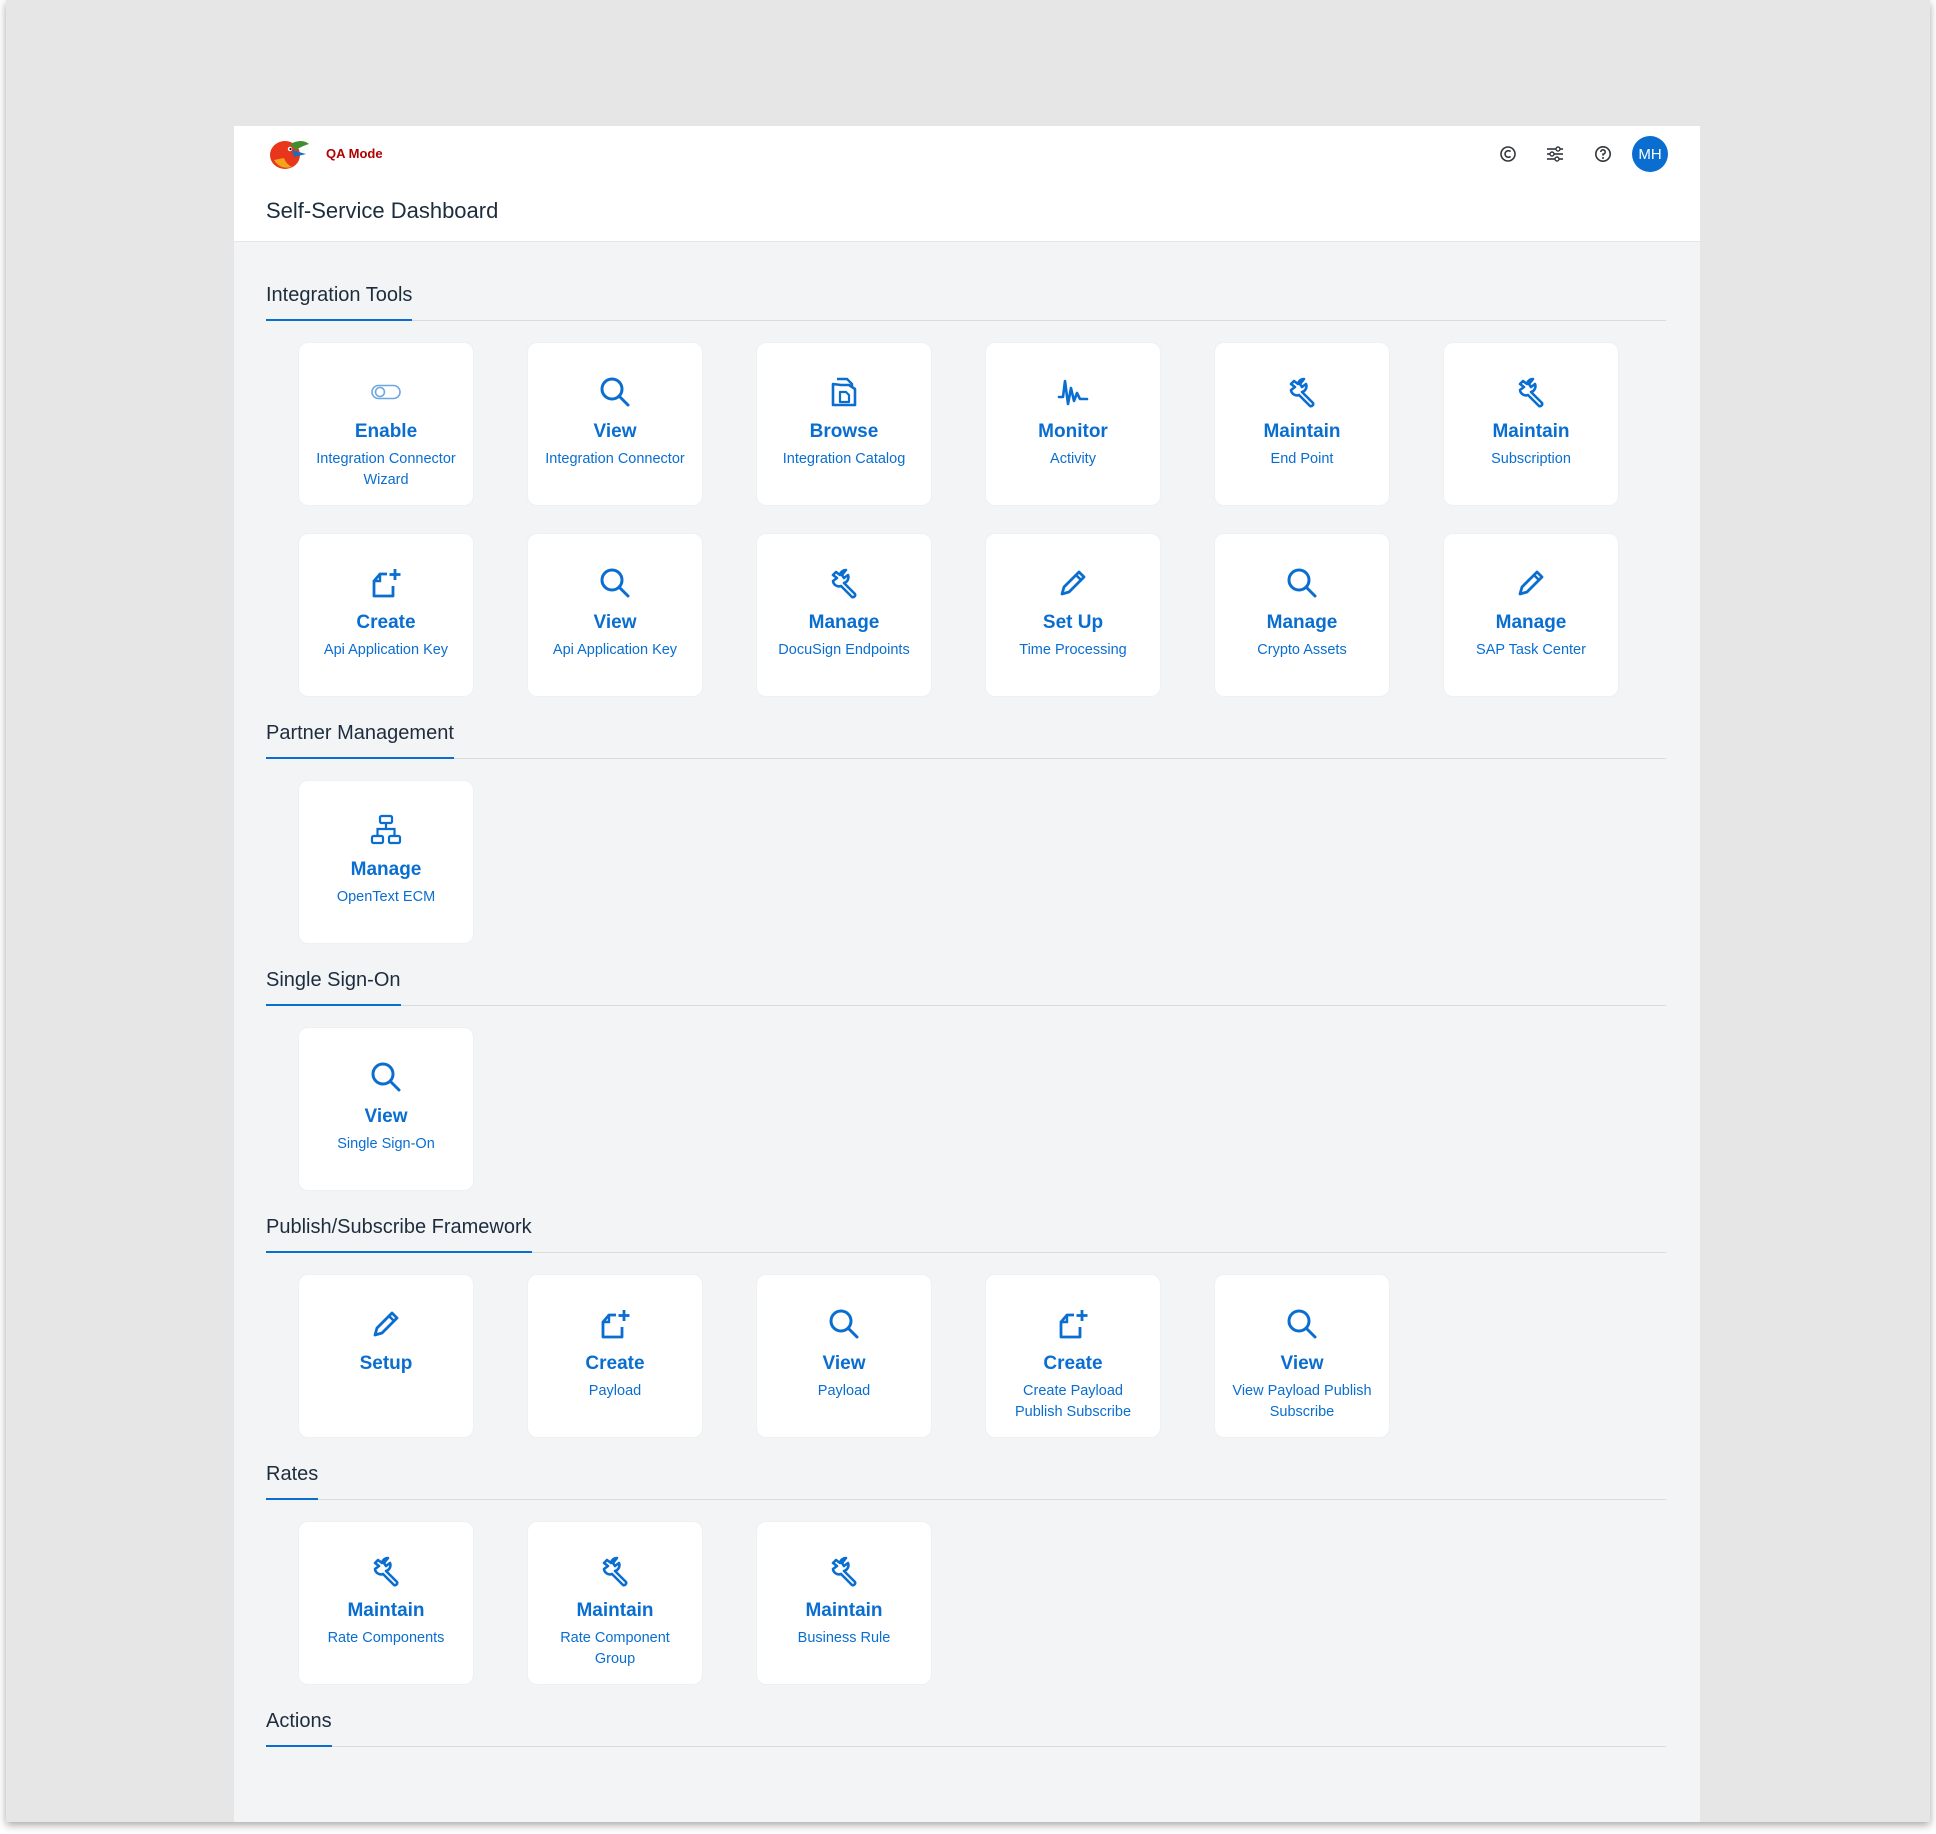 This screenshot has width=1936, height=1834. Describe the element at coordinates (386, 1638) in the screenshot. I see `tile-subtitle: Rate Components` at that location.